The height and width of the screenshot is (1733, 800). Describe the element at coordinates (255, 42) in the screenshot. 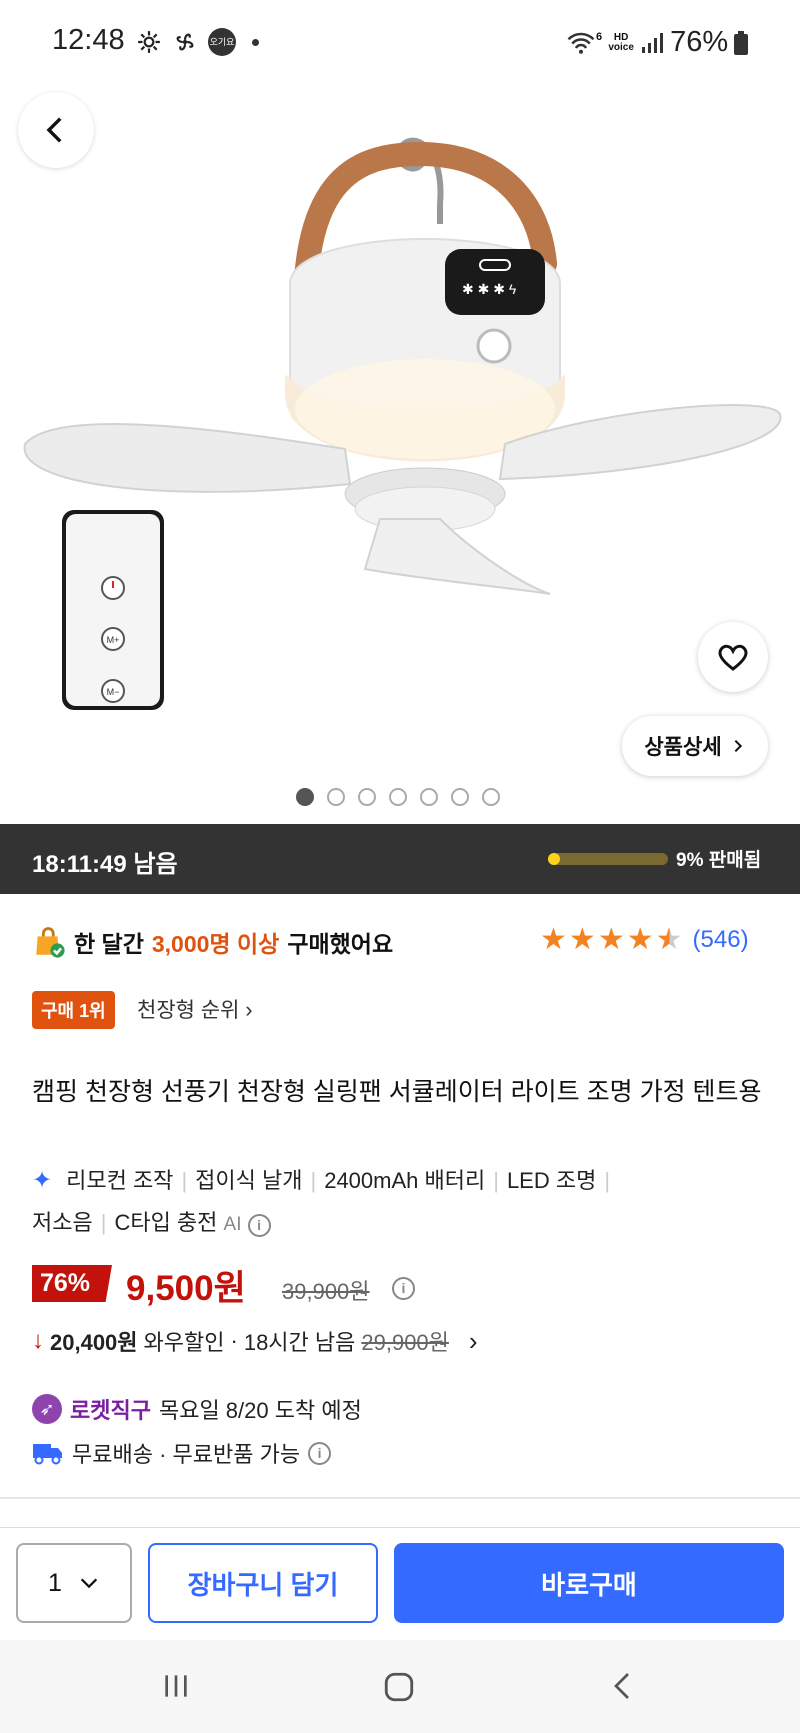

I see `dot-icon` at that location.